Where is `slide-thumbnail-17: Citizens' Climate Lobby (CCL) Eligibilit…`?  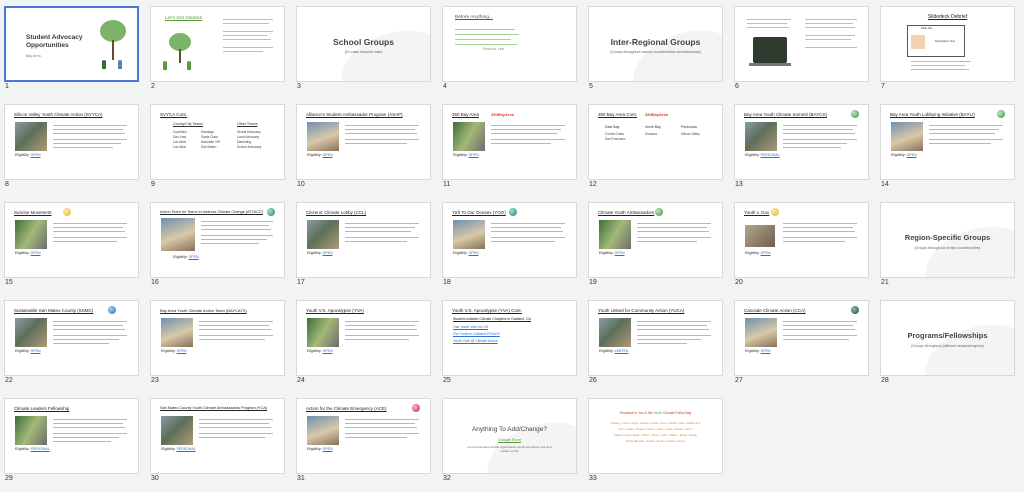
slide-thumbnail-17: Citizens' Climate Lobby (CCL) Eligibilit… is located at coordinates (364, 243).